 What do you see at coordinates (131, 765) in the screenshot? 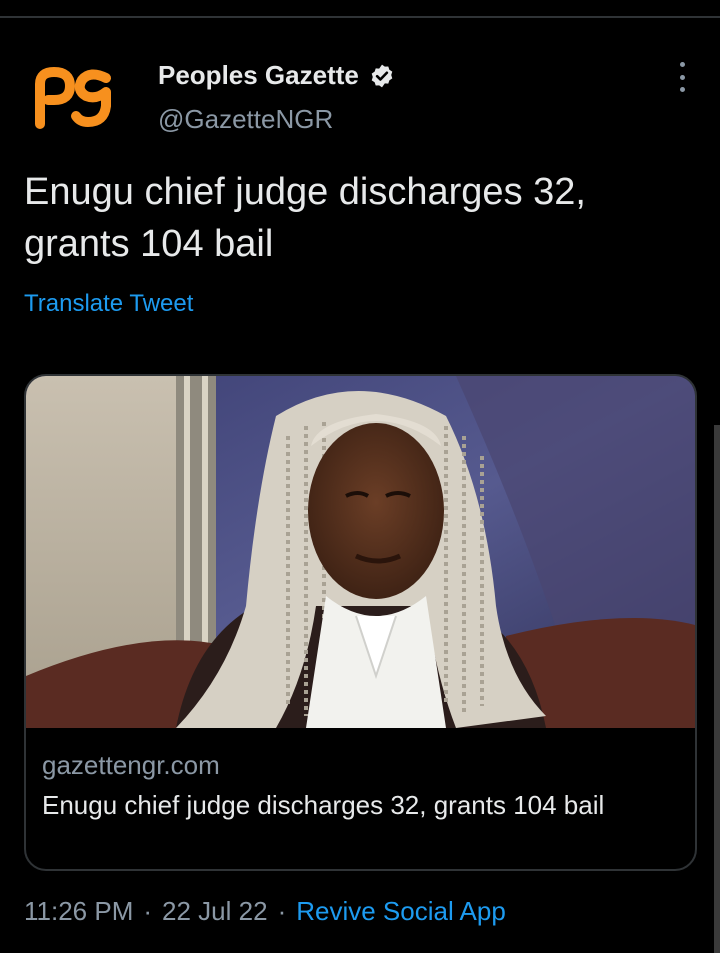
I see `card-domain: gazettengr.com` at bounding box center [131, 765].